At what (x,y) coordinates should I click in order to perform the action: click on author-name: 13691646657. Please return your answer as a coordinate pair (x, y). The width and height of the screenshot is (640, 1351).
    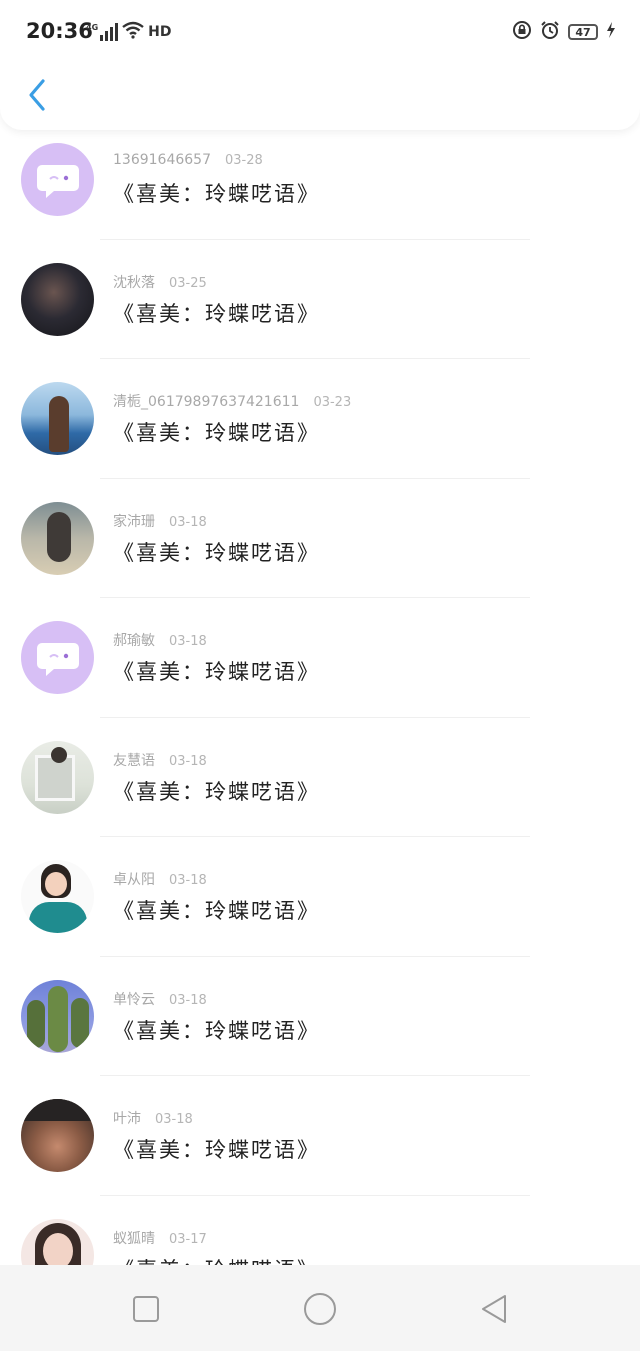
    Looking at the image, I should click on (162, 160).